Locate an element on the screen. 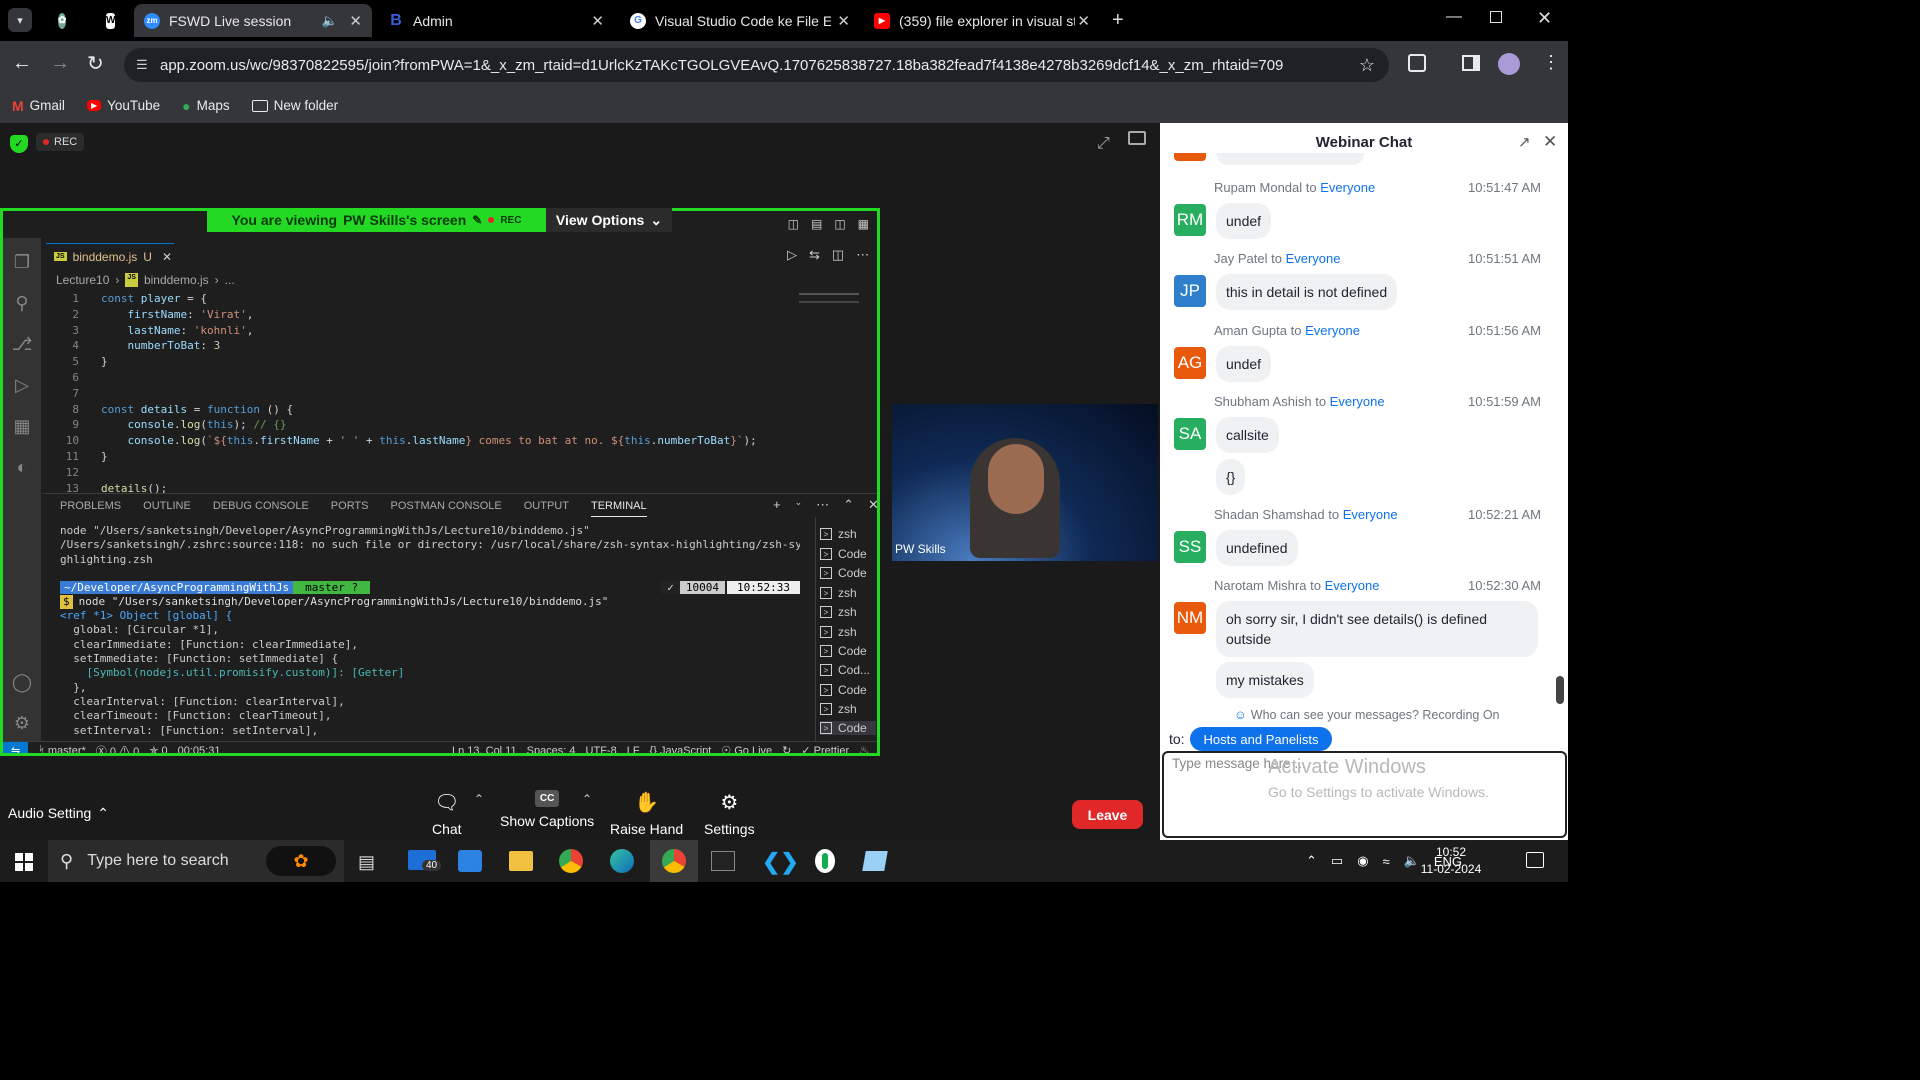  view-options-button: View Options ⌄ is located at coordinates (609, 220).